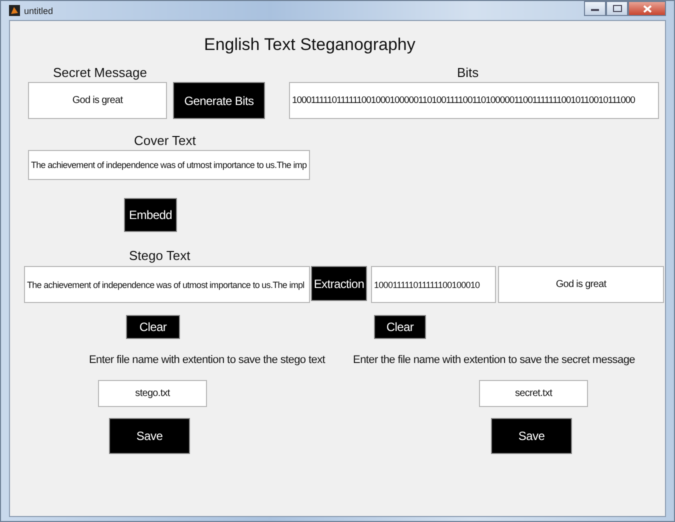  What do you see at coordinates (474, 100) in the screenshot?
I see `bits-field: 1000111110111111001000100000110100111100110100000110011111110010110010111000` at bounding box center [474, 100].